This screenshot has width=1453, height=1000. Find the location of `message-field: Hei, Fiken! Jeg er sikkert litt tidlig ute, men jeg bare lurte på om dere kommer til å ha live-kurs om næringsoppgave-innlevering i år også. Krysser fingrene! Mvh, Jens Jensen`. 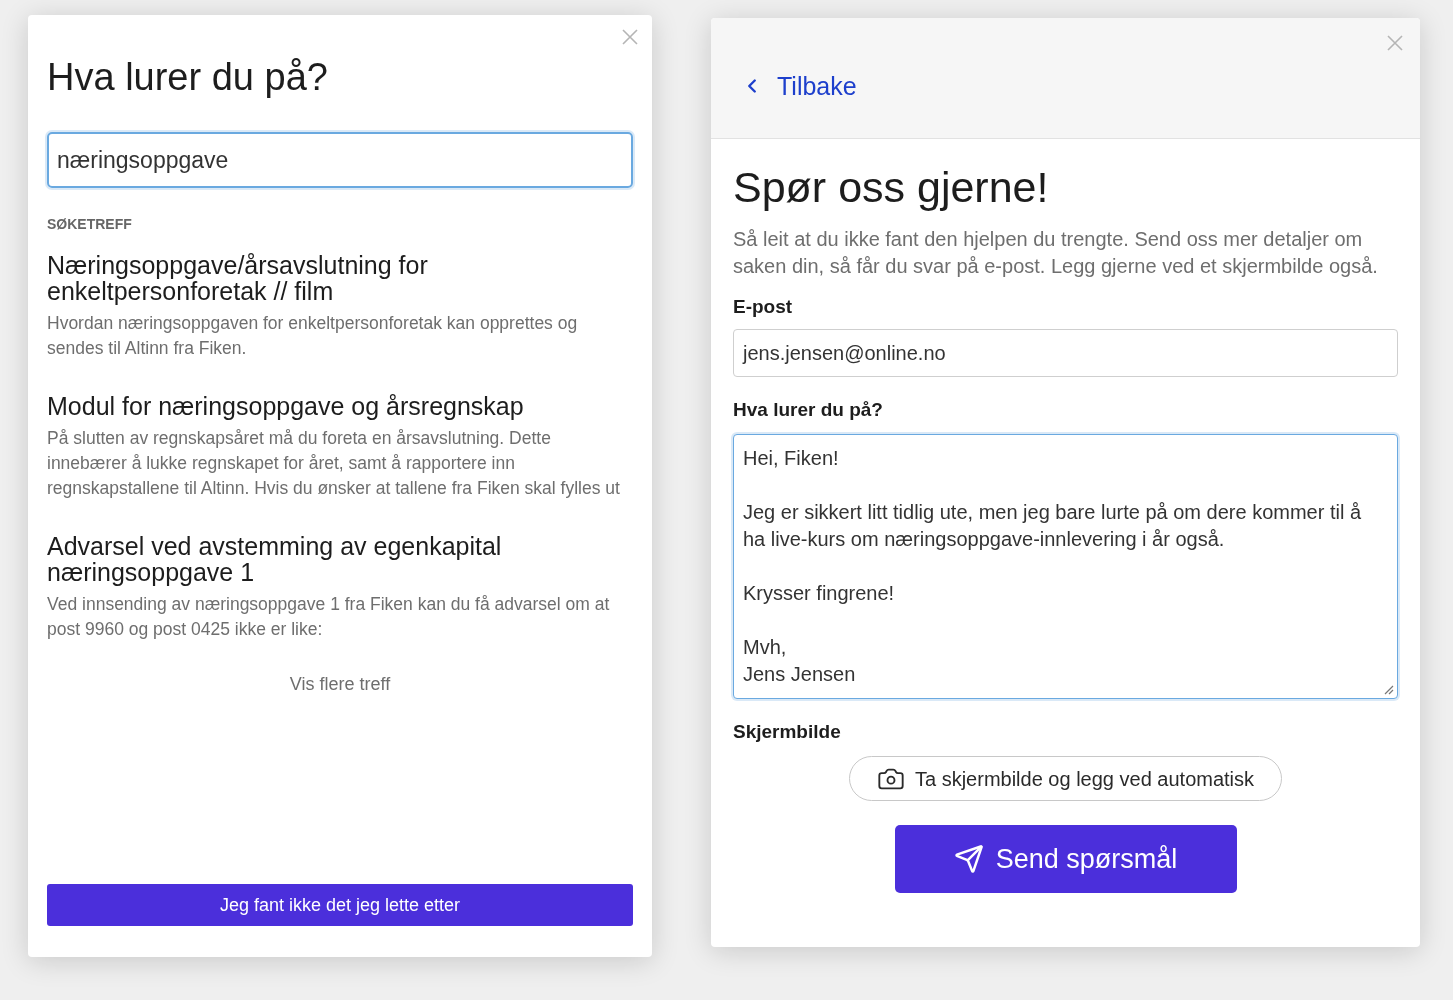

message-field: Hei, Fiken! Jeg er sikkert litt tidlig ute, men jeg bare lurte på om dere kommer til å ha live-kurs om næringsoppgave-innlevering i år også. Krysser fingrene! Mvh, Jens Jensen is located at coordinates (1065, 566).